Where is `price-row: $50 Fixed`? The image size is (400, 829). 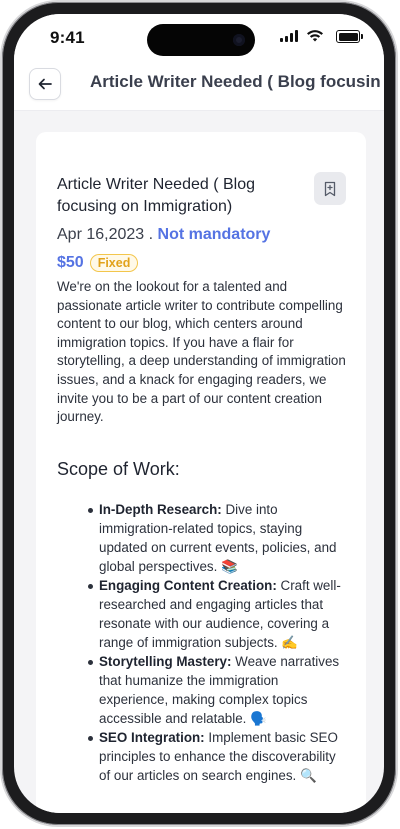
price-row: $50 Fixed is located at coordinates (98, 263).